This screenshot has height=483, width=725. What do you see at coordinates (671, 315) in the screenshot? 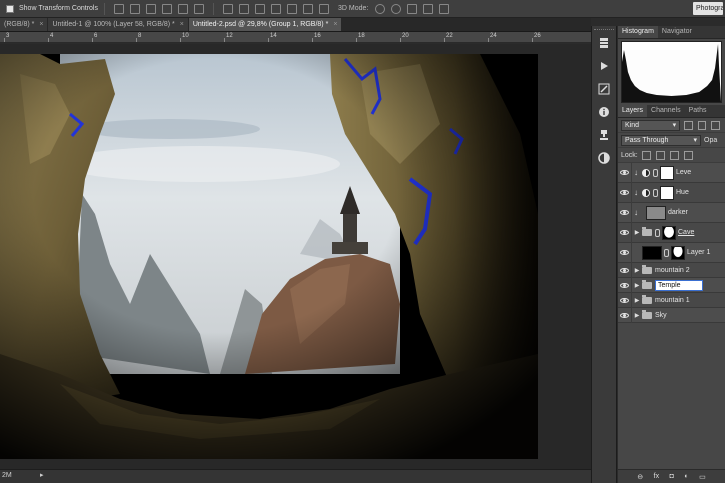
I see `layer-sky: ▶ Sky` at bounding box center [671, 315].